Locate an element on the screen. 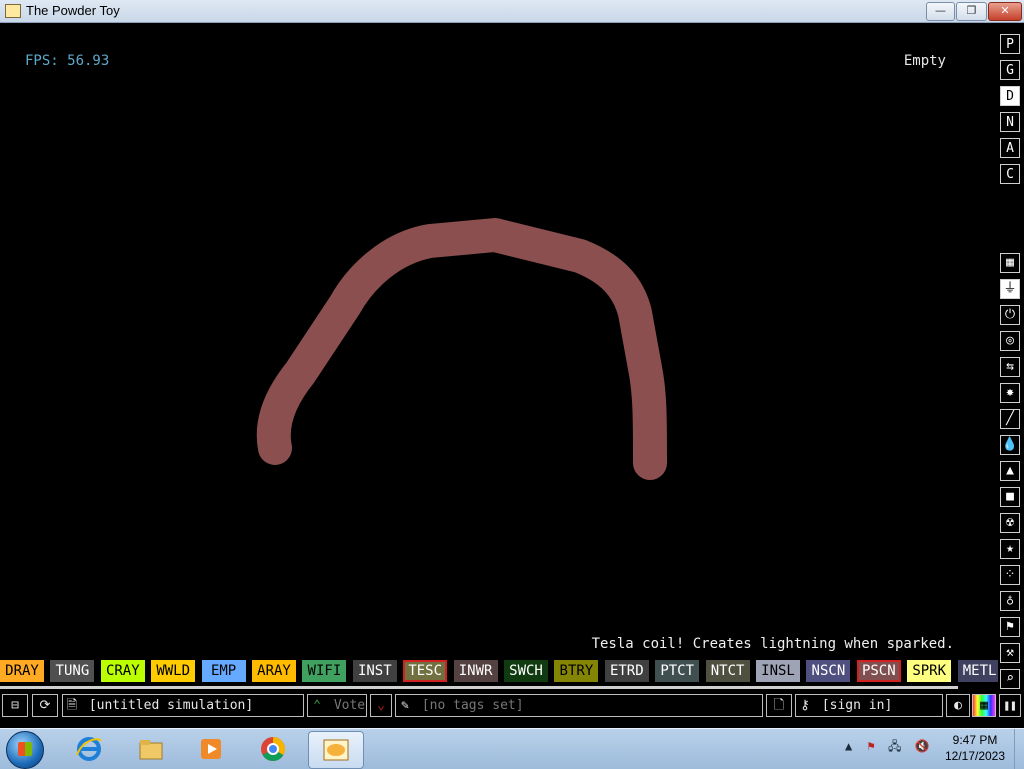 Image resolution: width=1024 pixels, height=769 pixels. save-name-button: 🗎 [untitled simulation] is located at coordinates (183, 705).